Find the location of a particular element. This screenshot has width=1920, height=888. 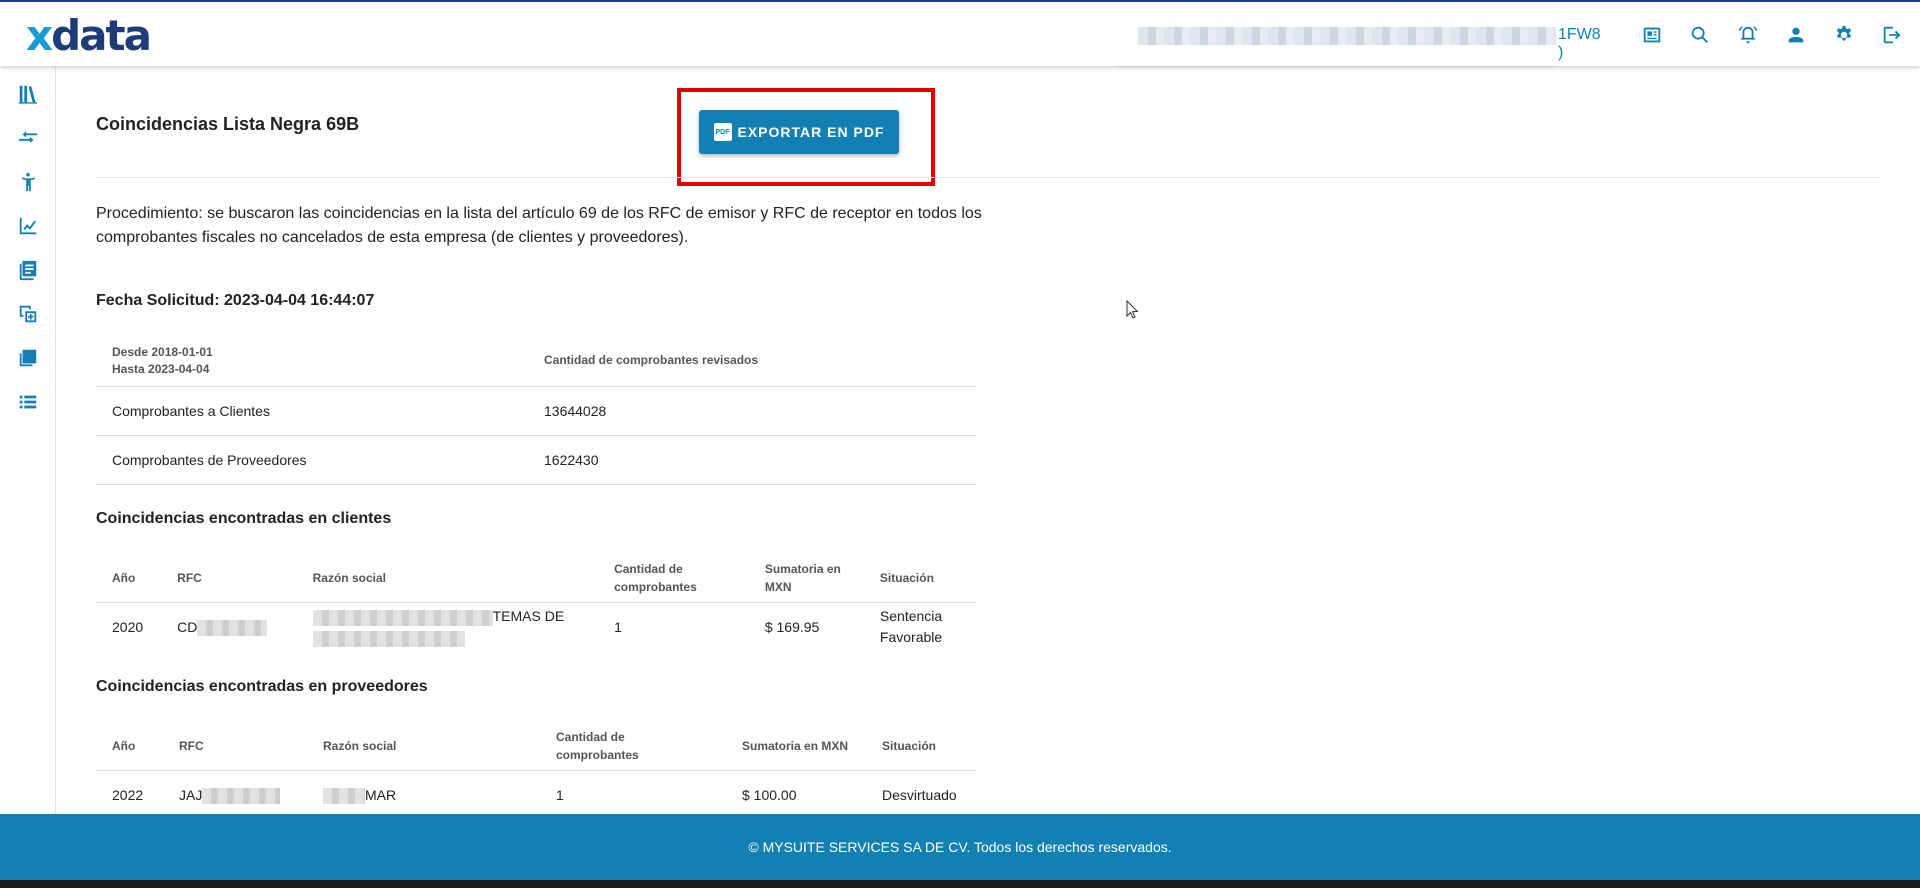

row-value: 13644028 is located at coordinates (752, 411).